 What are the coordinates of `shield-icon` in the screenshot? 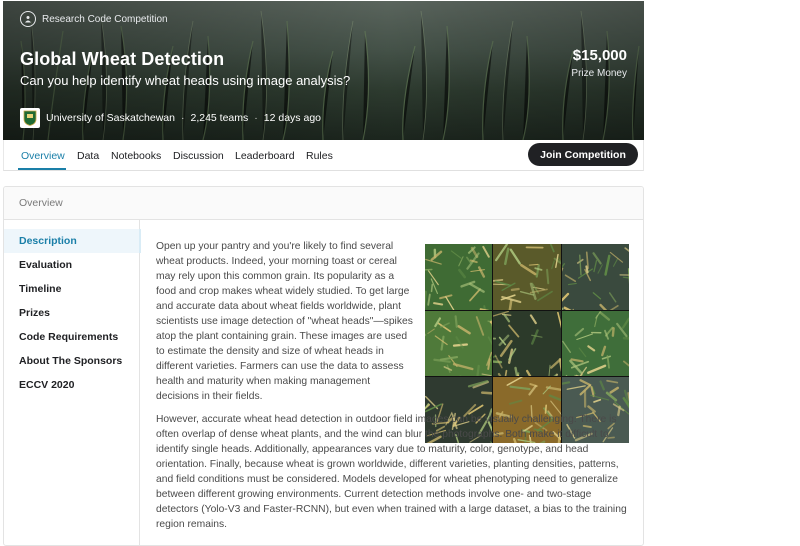 It's located at (30, 118).